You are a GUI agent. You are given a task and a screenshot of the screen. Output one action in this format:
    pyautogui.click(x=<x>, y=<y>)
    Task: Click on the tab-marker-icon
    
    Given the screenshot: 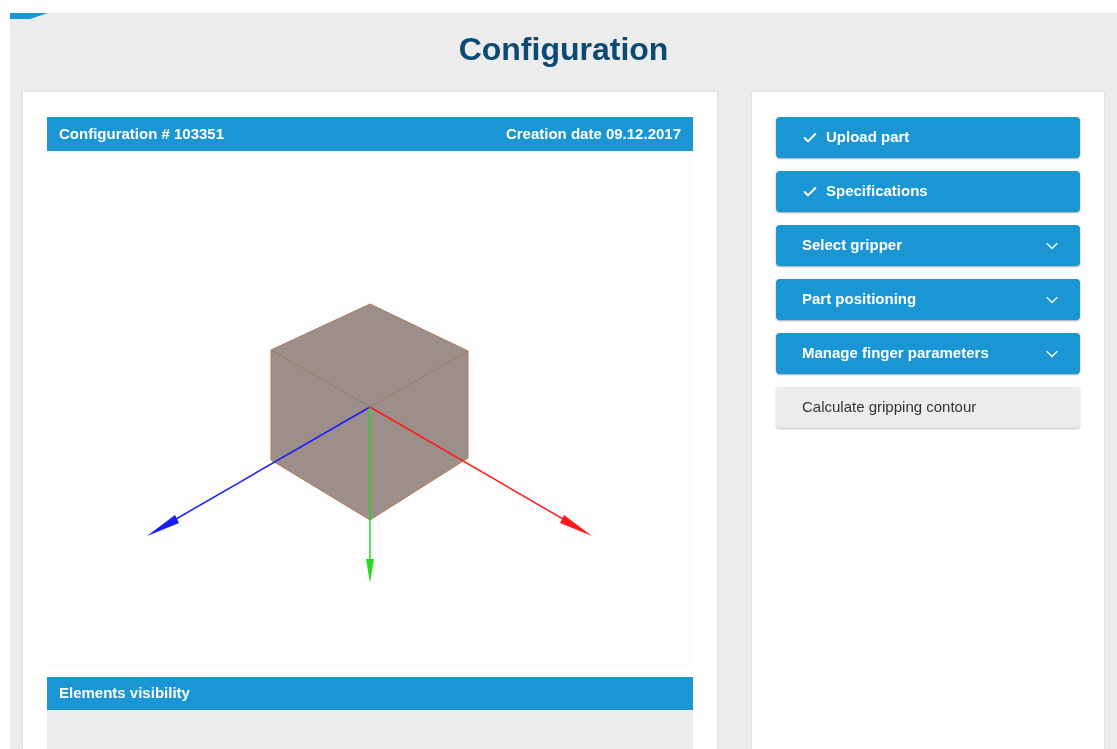 What is the action you would take?
    pyautogui.click(x=29, y=16)
    